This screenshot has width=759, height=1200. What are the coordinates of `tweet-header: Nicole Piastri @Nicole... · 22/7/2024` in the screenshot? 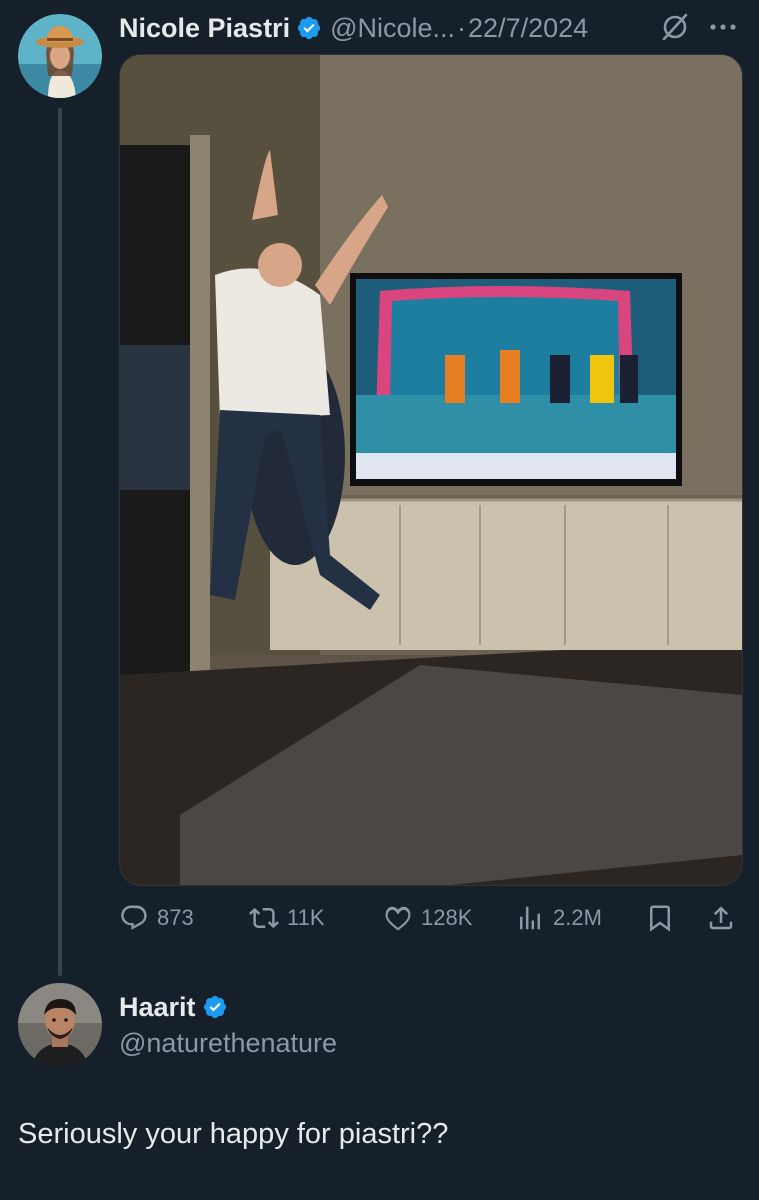 It's located at (353, 28).